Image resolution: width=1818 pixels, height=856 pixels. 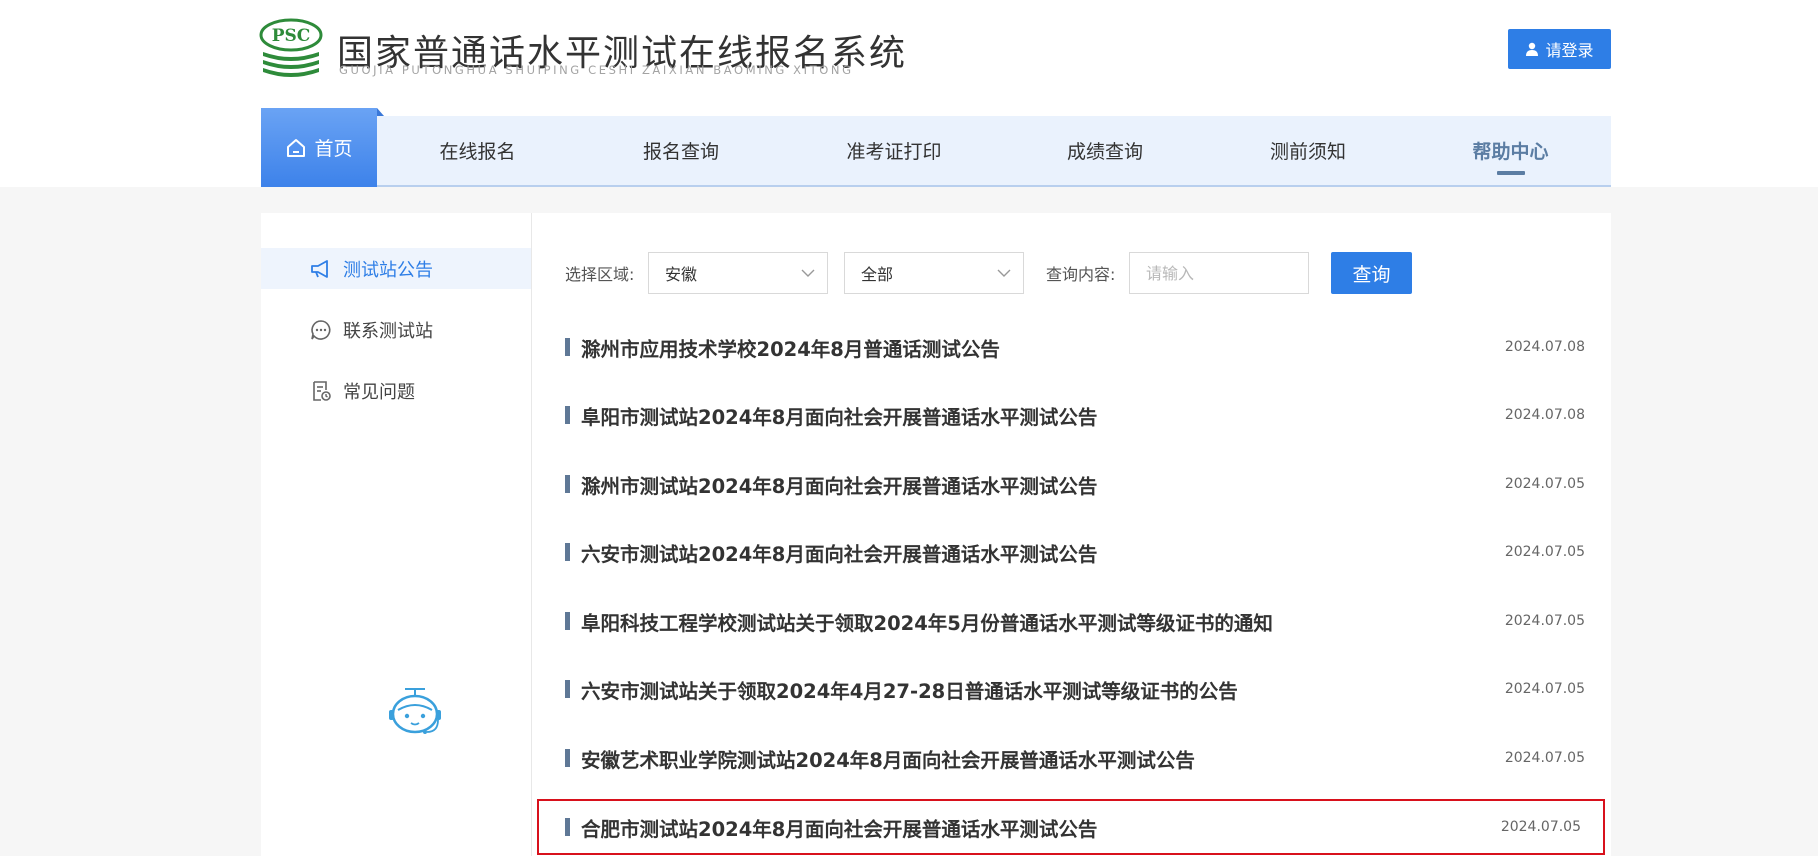 I want to click on notice-item: 滁州市测试站2024年8月面向社会开展普通话水平测试公告 2024.07.05, so click(x=1075, y=484).